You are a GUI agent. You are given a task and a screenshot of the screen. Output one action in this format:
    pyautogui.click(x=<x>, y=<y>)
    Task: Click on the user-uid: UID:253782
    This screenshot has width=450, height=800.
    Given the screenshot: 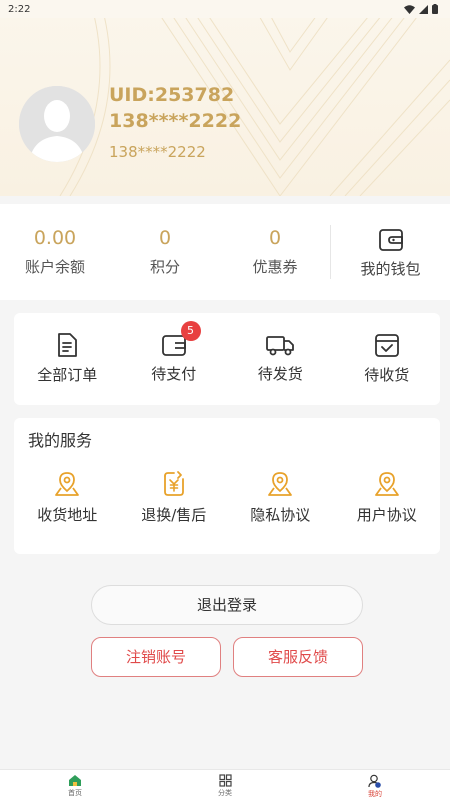 What is the action you would take?
    pyautogui.click(x=172, y=95)
    